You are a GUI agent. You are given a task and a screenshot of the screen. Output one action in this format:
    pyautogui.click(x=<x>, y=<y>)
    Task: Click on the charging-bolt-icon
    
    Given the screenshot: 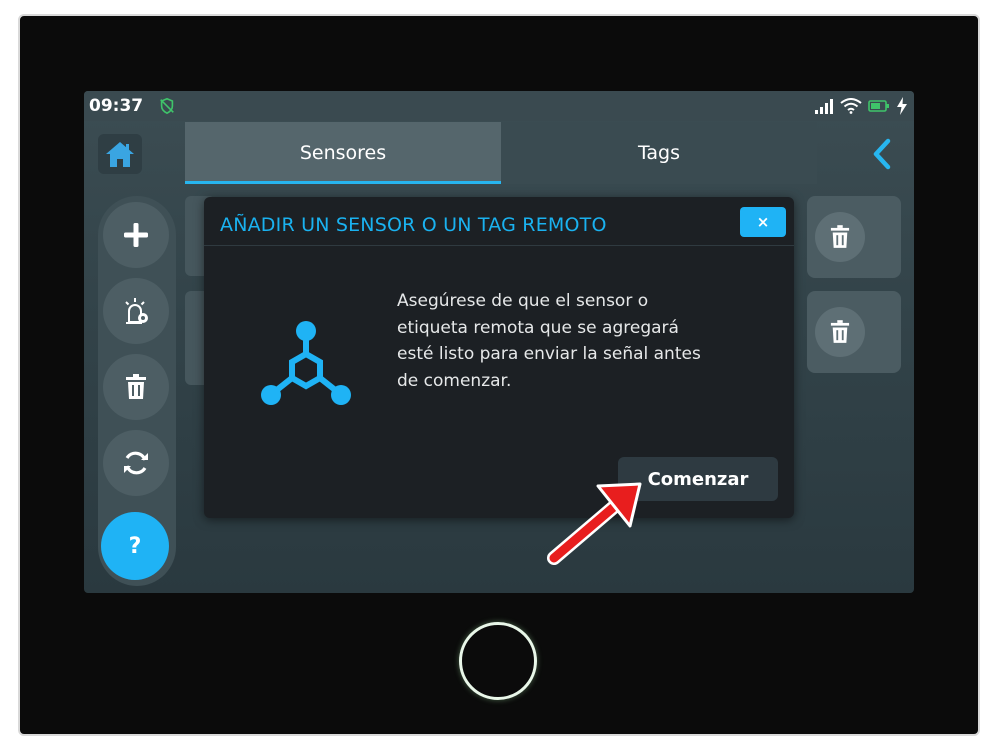 What is the action you would take?
    pyautogui.click(x=902, y=106)
    